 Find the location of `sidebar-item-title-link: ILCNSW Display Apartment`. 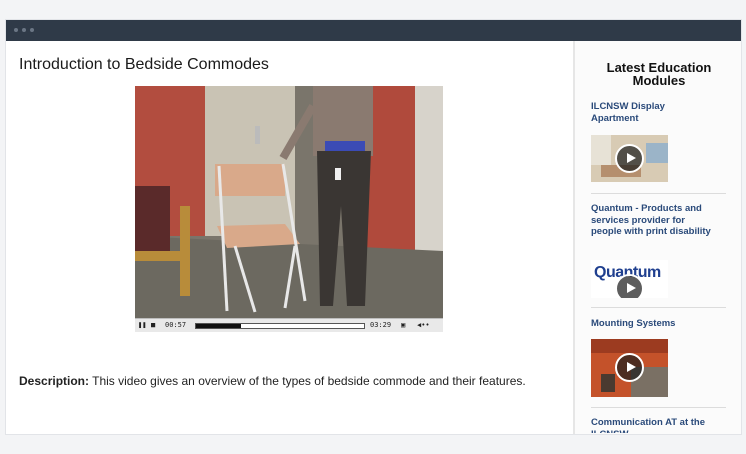

sidebar-item-title-link: ILCNSW Display Apartment is located at coordinates (651, 112).